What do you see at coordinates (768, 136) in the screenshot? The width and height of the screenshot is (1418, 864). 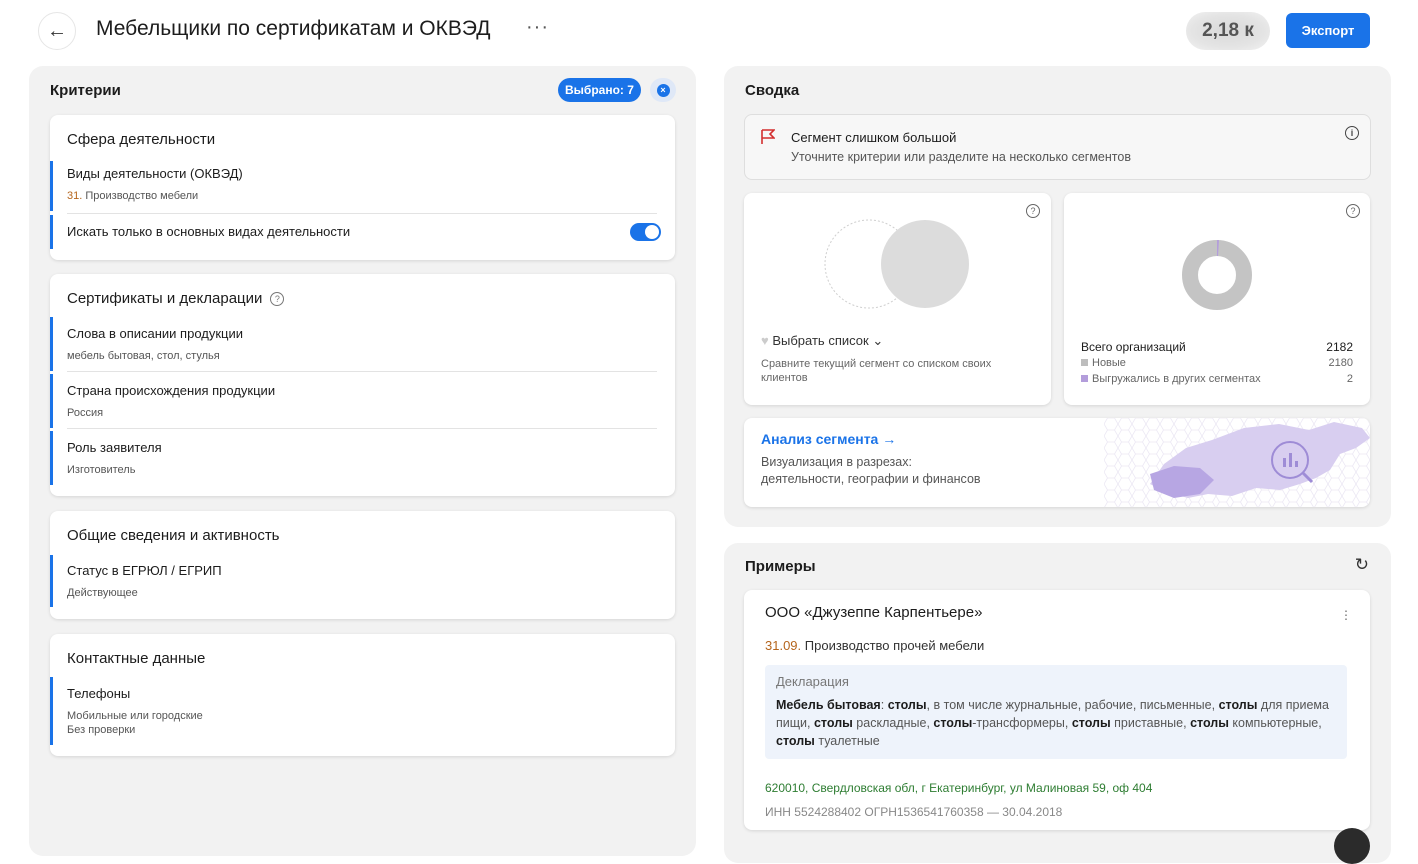 I see `flag-icon` at bounding box center [768, 136].